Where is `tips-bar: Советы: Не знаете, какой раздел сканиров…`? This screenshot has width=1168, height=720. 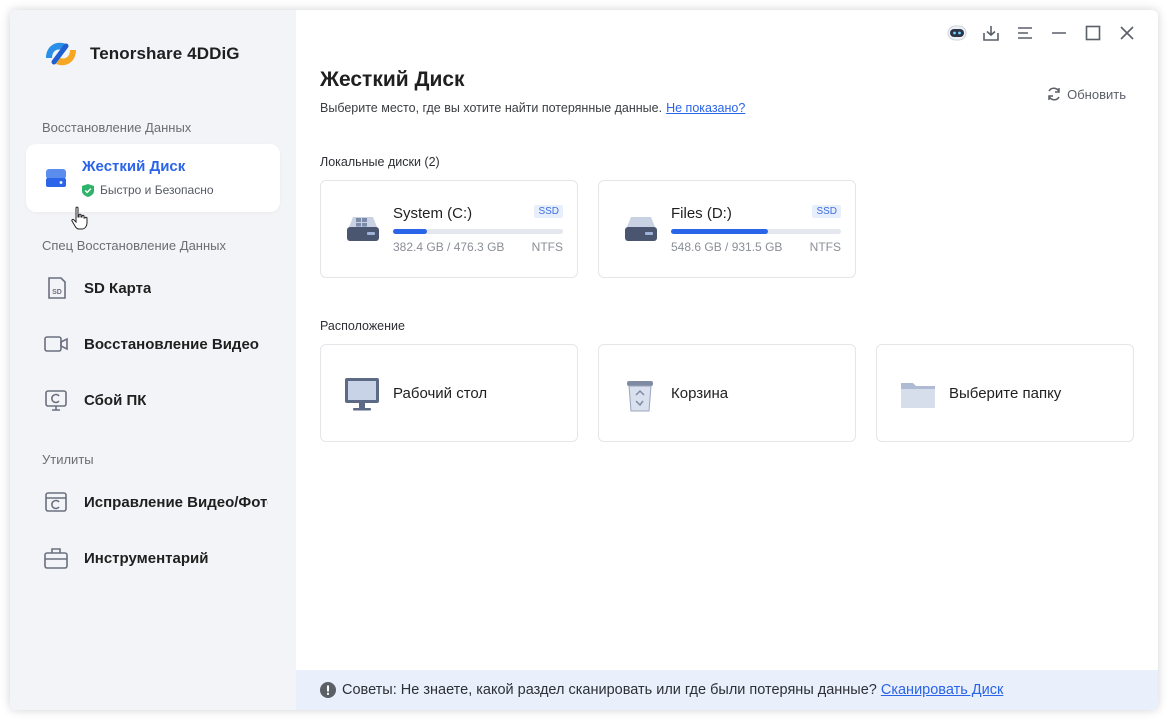 tips-bar: Советы: Не знаете, какой раздел сканиров… is located at coordinates (727, 690).